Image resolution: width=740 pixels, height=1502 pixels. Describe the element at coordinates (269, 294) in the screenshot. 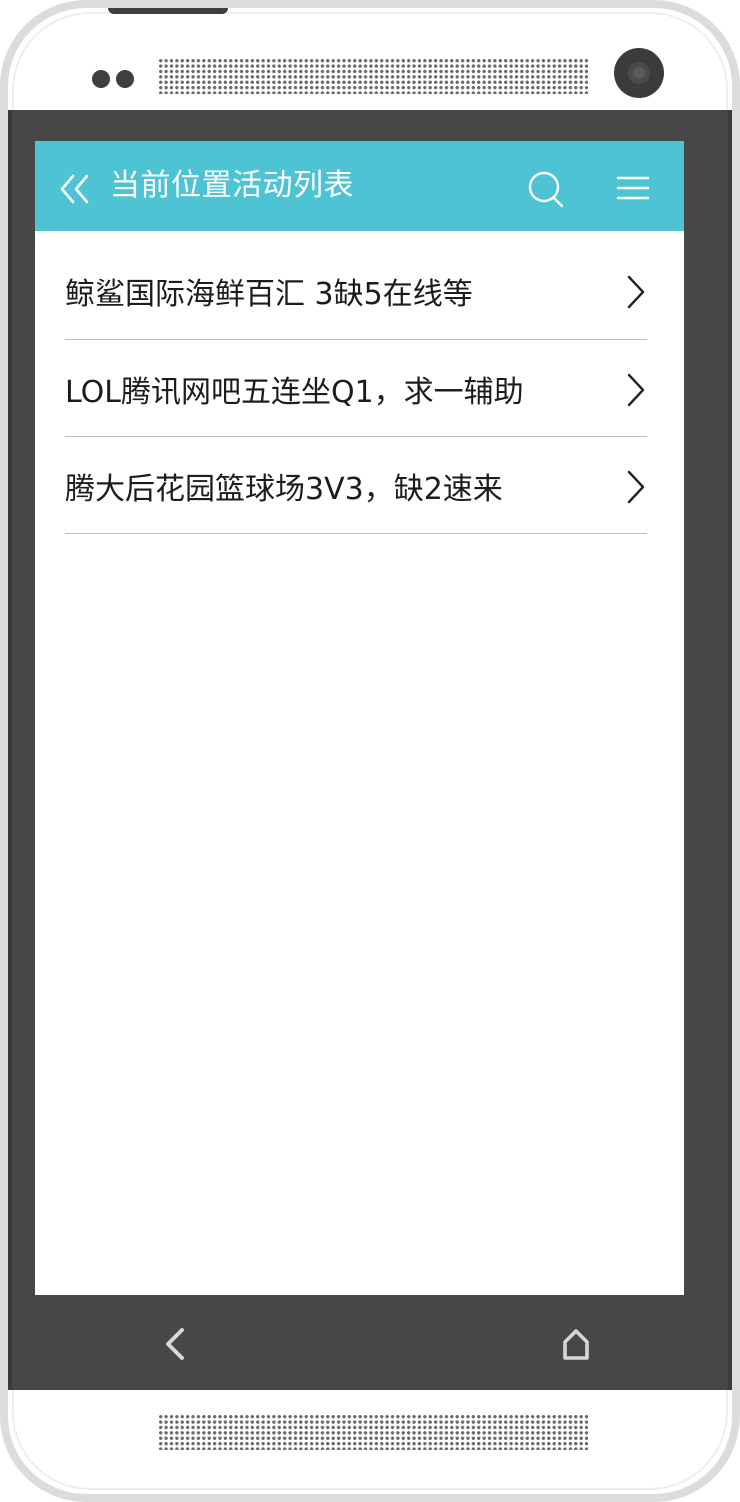

I see `activity-title: 鲸鲨国际海鲜百汇 3缺5在线等` at that location.